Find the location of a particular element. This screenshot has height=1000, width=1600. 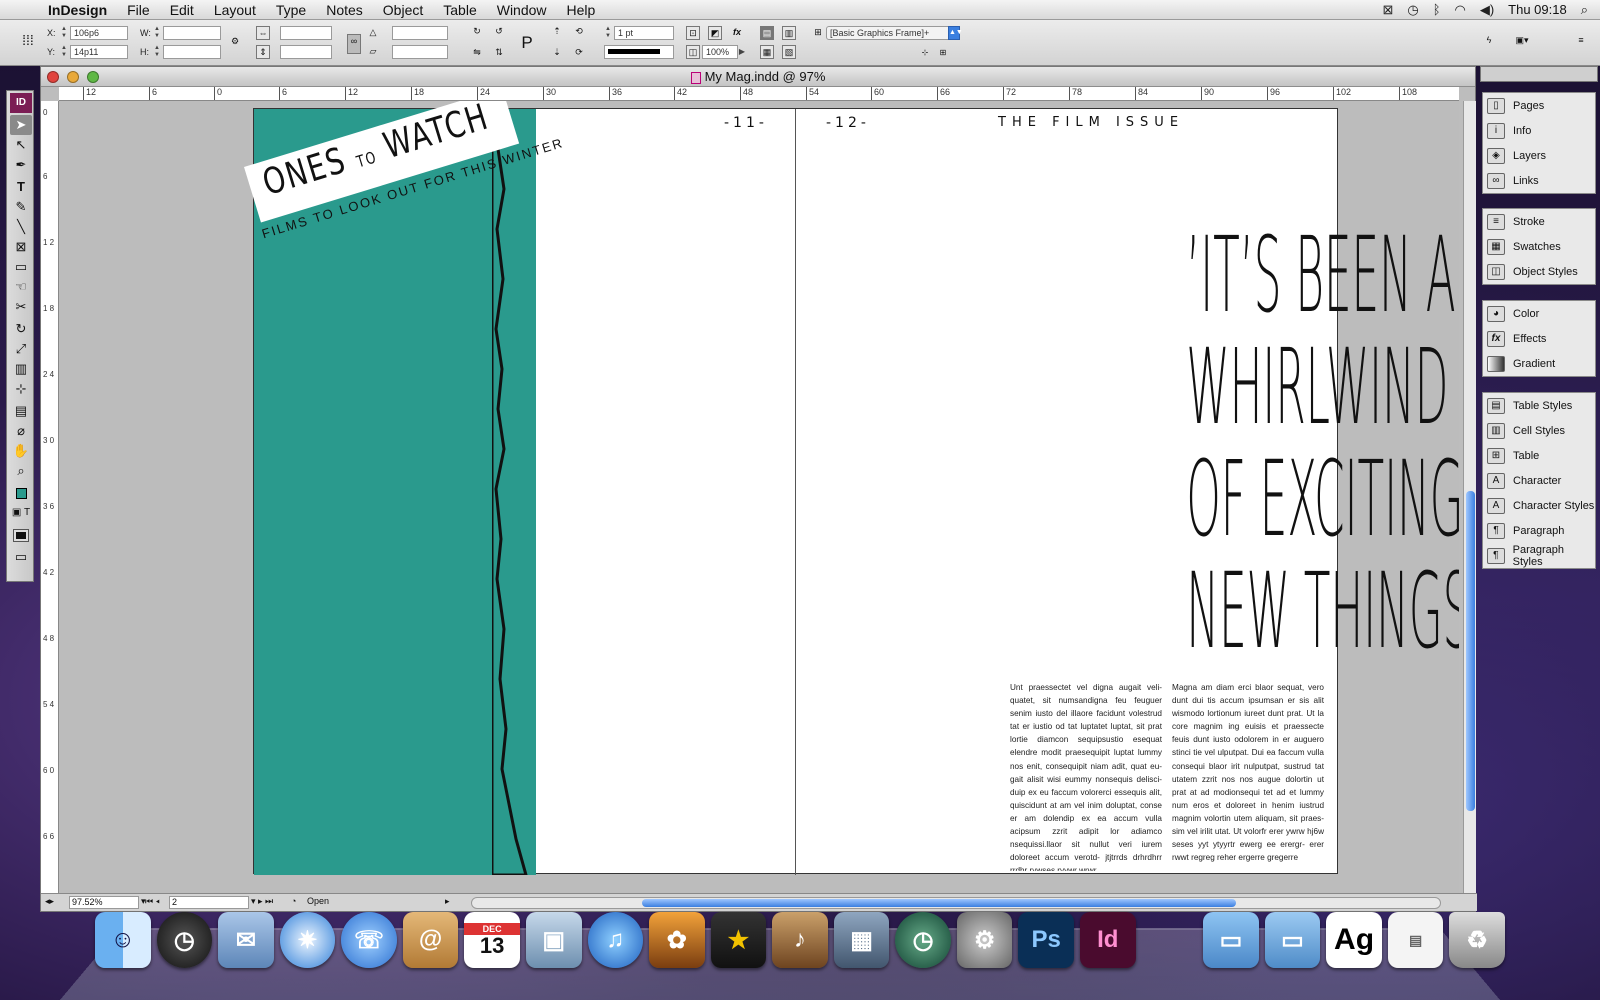

panel-table: ⊞ Table is located at coordinates (1539, 455).